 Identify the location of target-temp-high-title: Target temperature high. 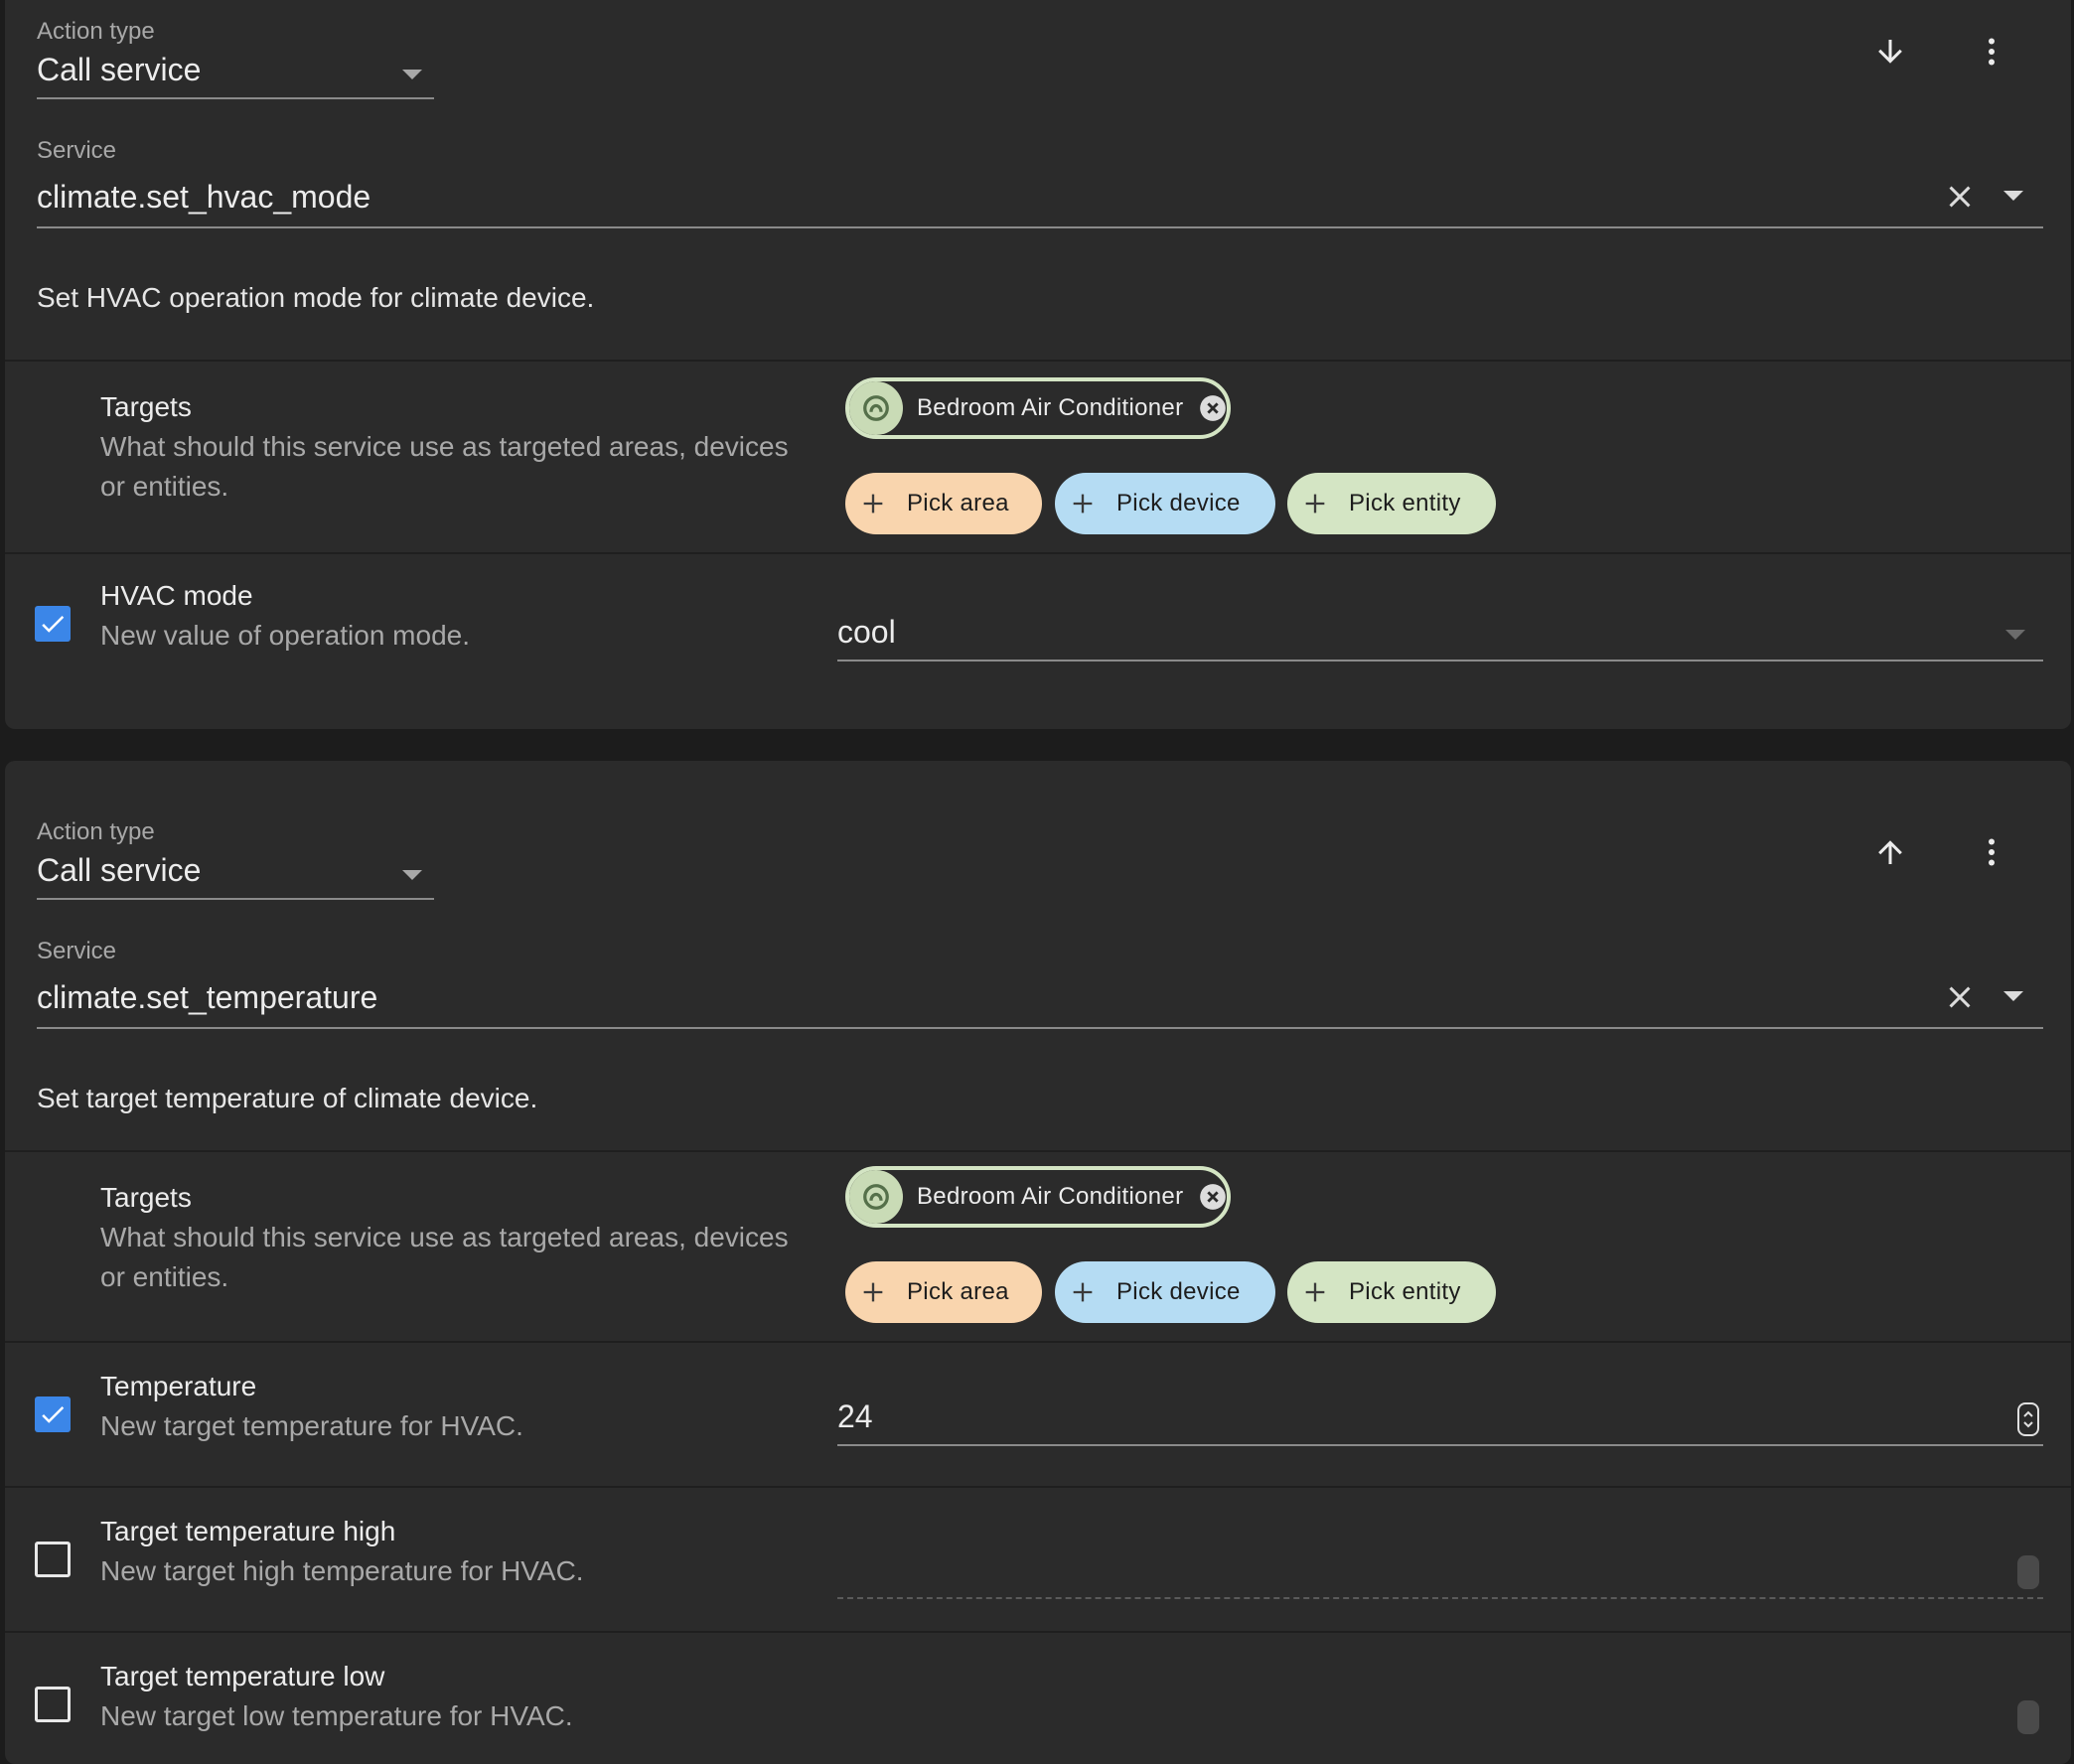
(248, 1531).